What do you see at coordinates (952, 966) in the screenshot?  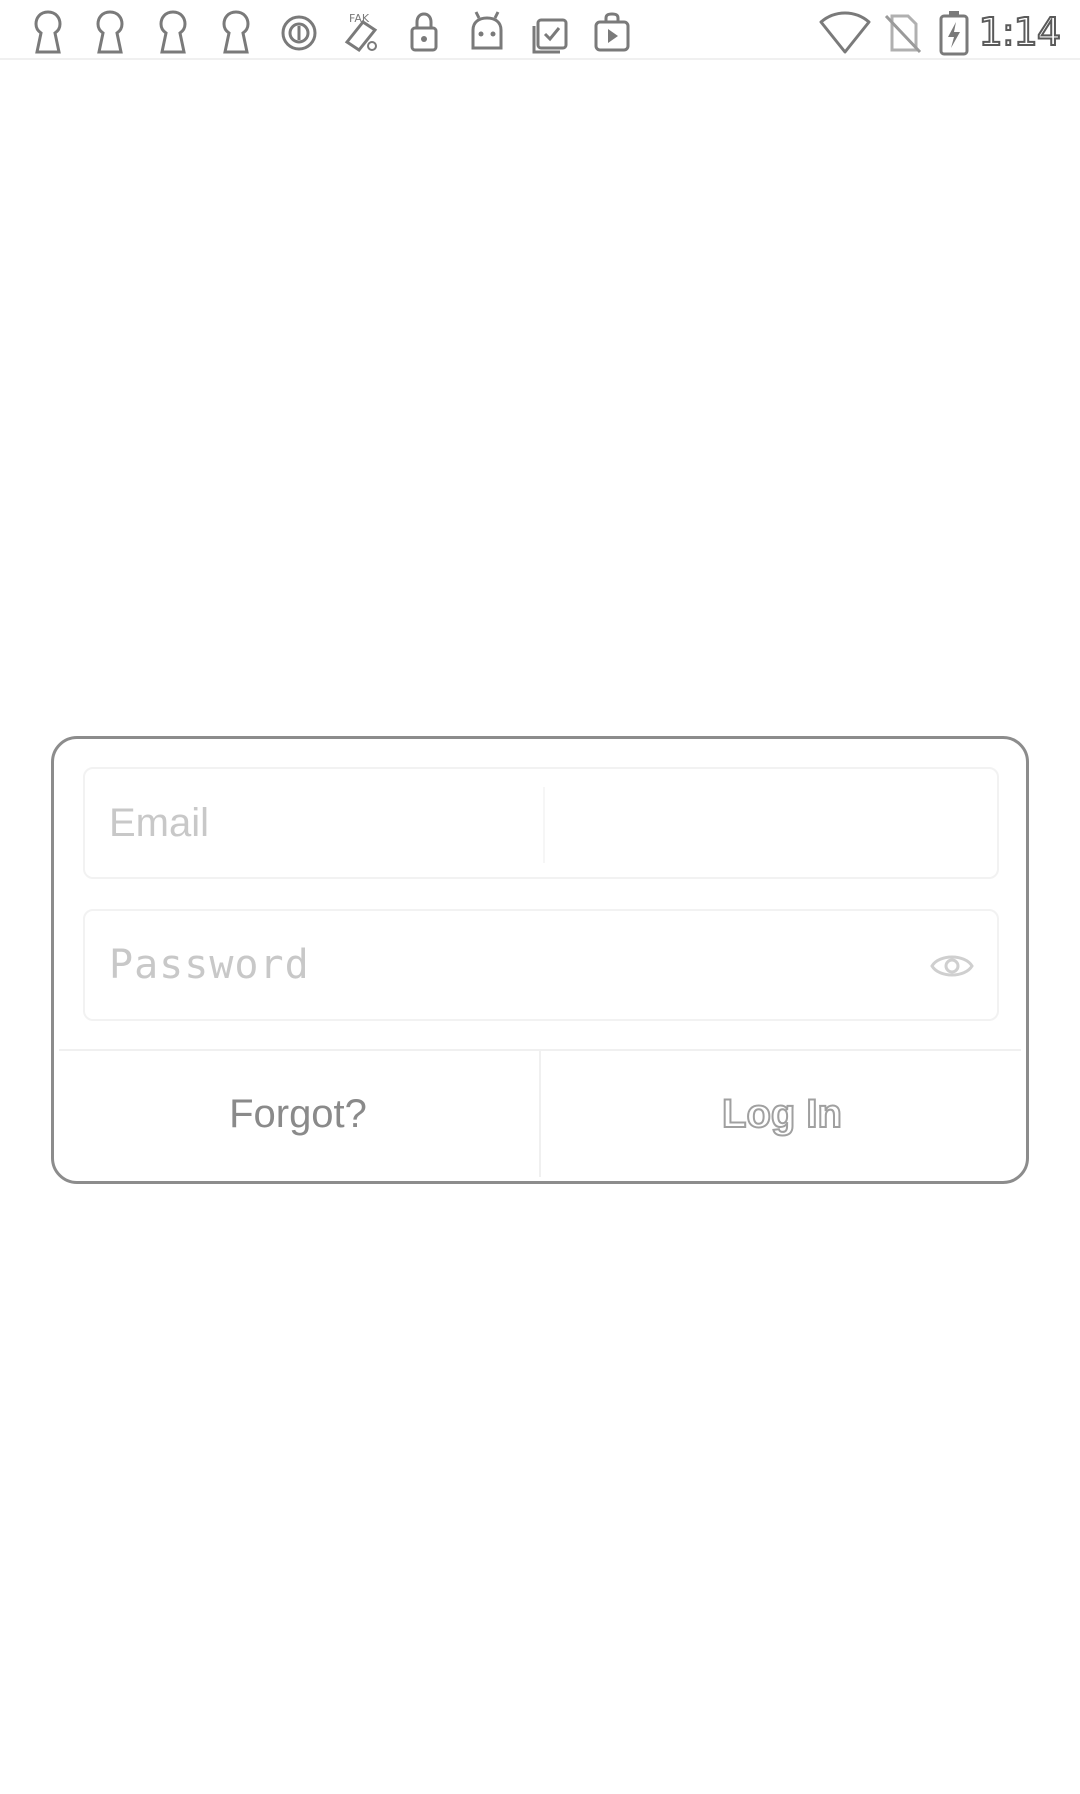 I see `eye-icon` at bounding box center [952, 966].